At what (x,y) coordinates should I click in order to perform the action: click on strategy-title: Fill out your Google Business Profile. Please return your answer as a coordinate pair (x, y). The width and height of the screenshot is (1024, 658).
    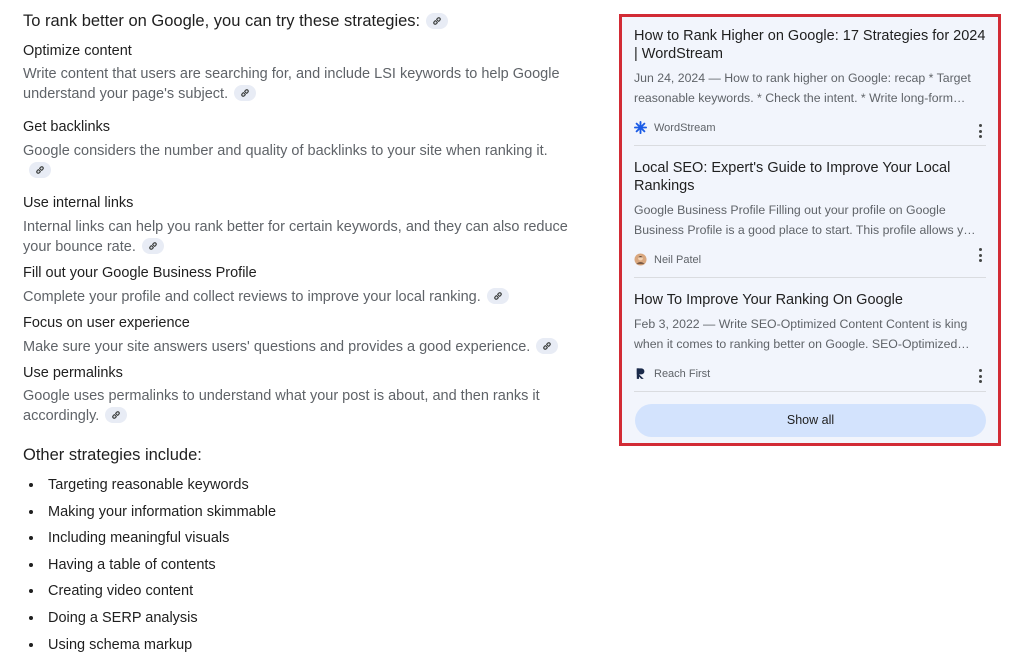
    Looking at the image, I should click on (140, 273).